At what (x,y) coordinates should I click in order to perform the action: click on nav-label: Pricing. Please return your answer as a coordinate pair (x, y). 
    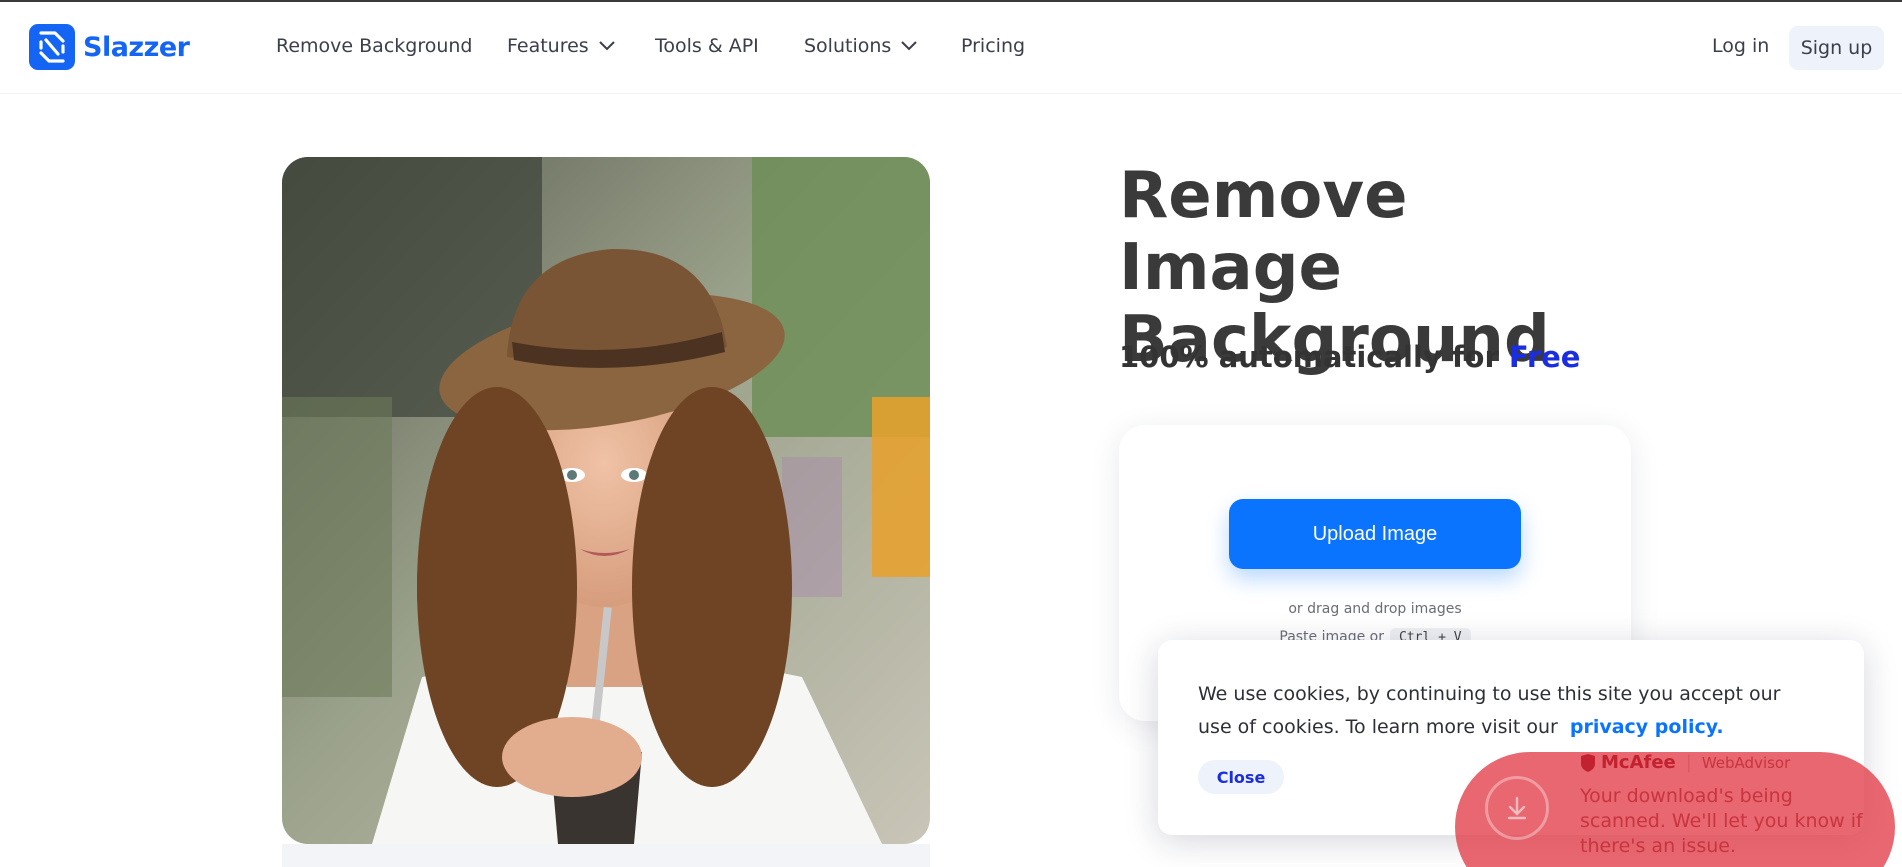
    Looking at the image, I should click on (993, 46).